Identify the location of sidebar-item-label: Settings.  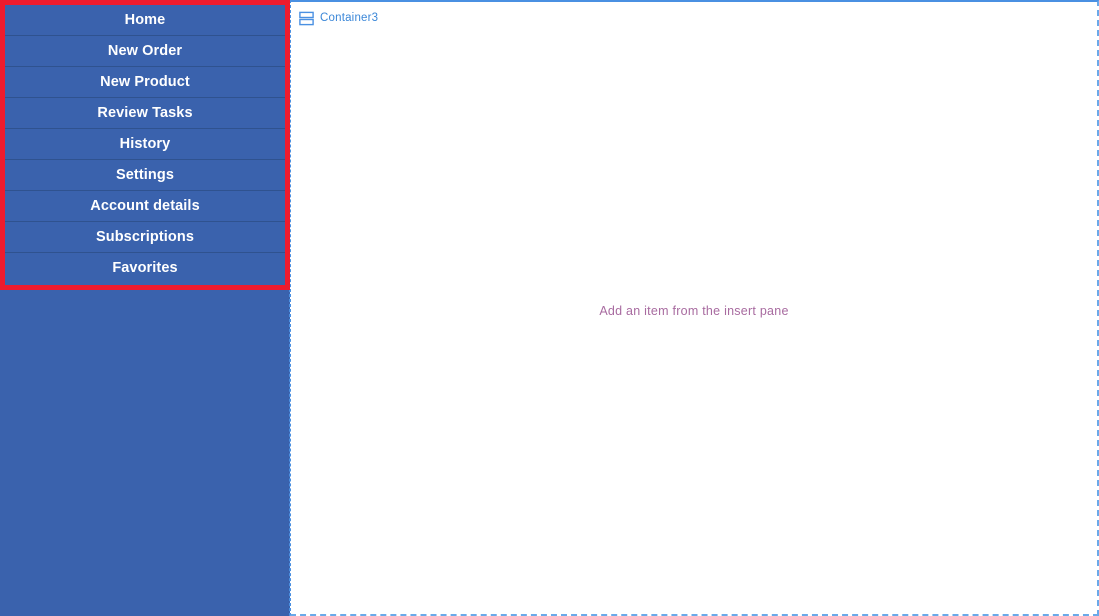
(145, 175).